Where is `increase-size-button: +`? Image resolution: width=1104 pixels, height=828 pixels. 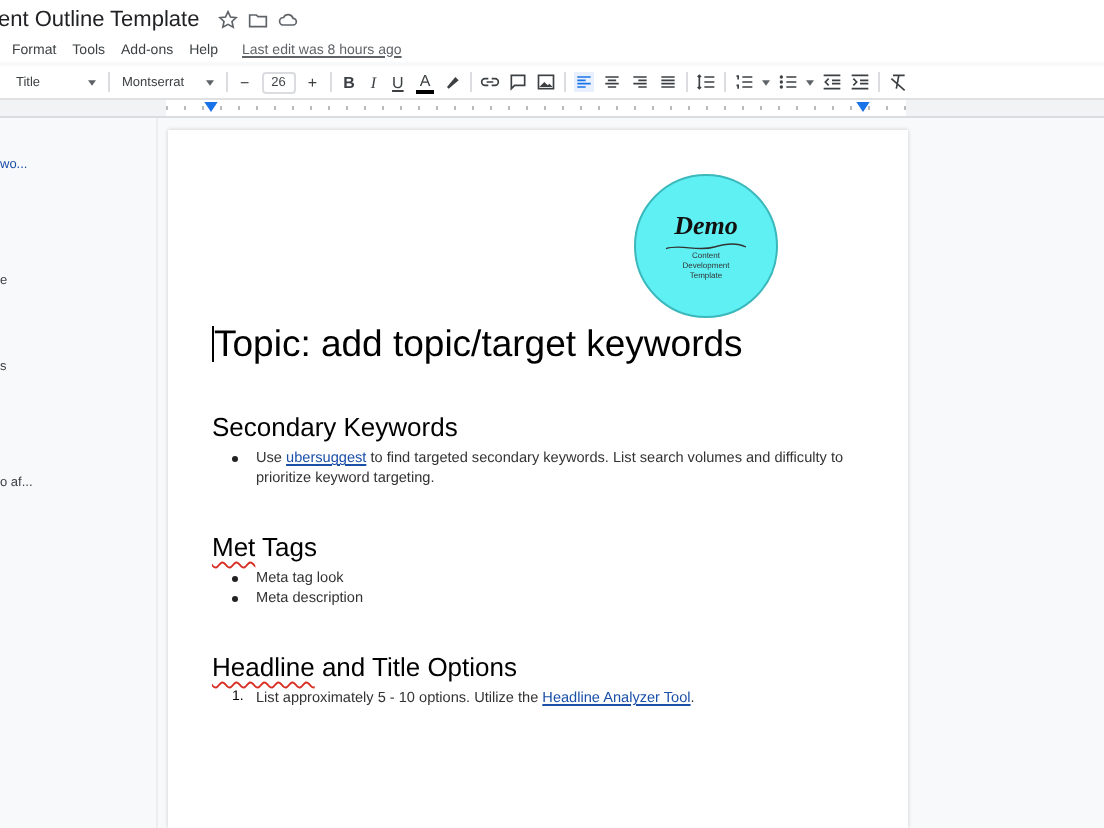
increase-size-button: + is located at coordinates (312, 82).